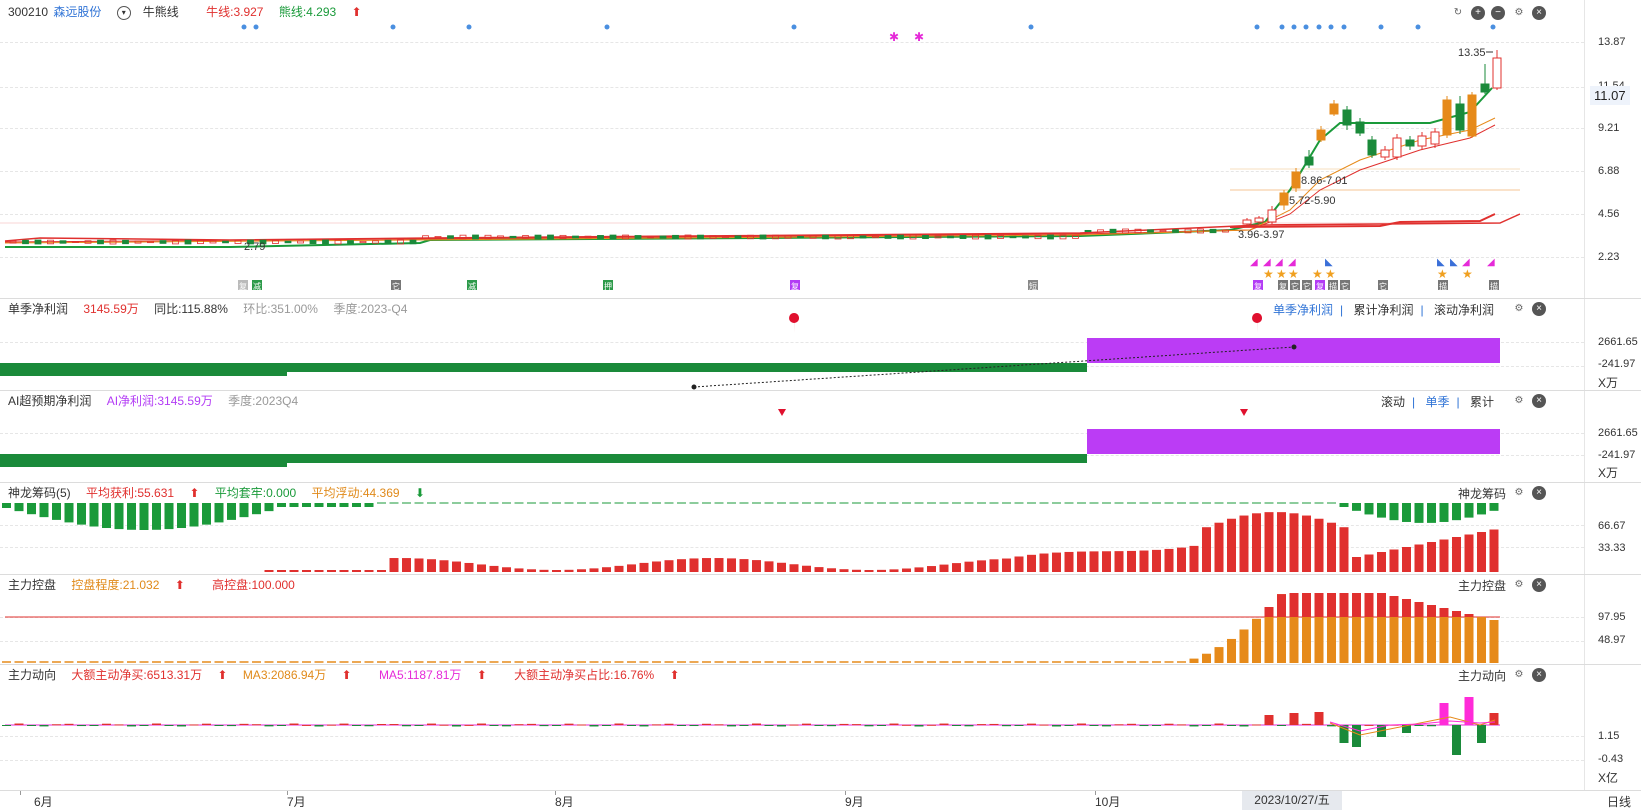 This screenshot has width=1641, height=810. What do you see at coordinates (1612, 548) in the screenshot?
I see `y-tick: 33.33` at bounding box center [1612, 548].